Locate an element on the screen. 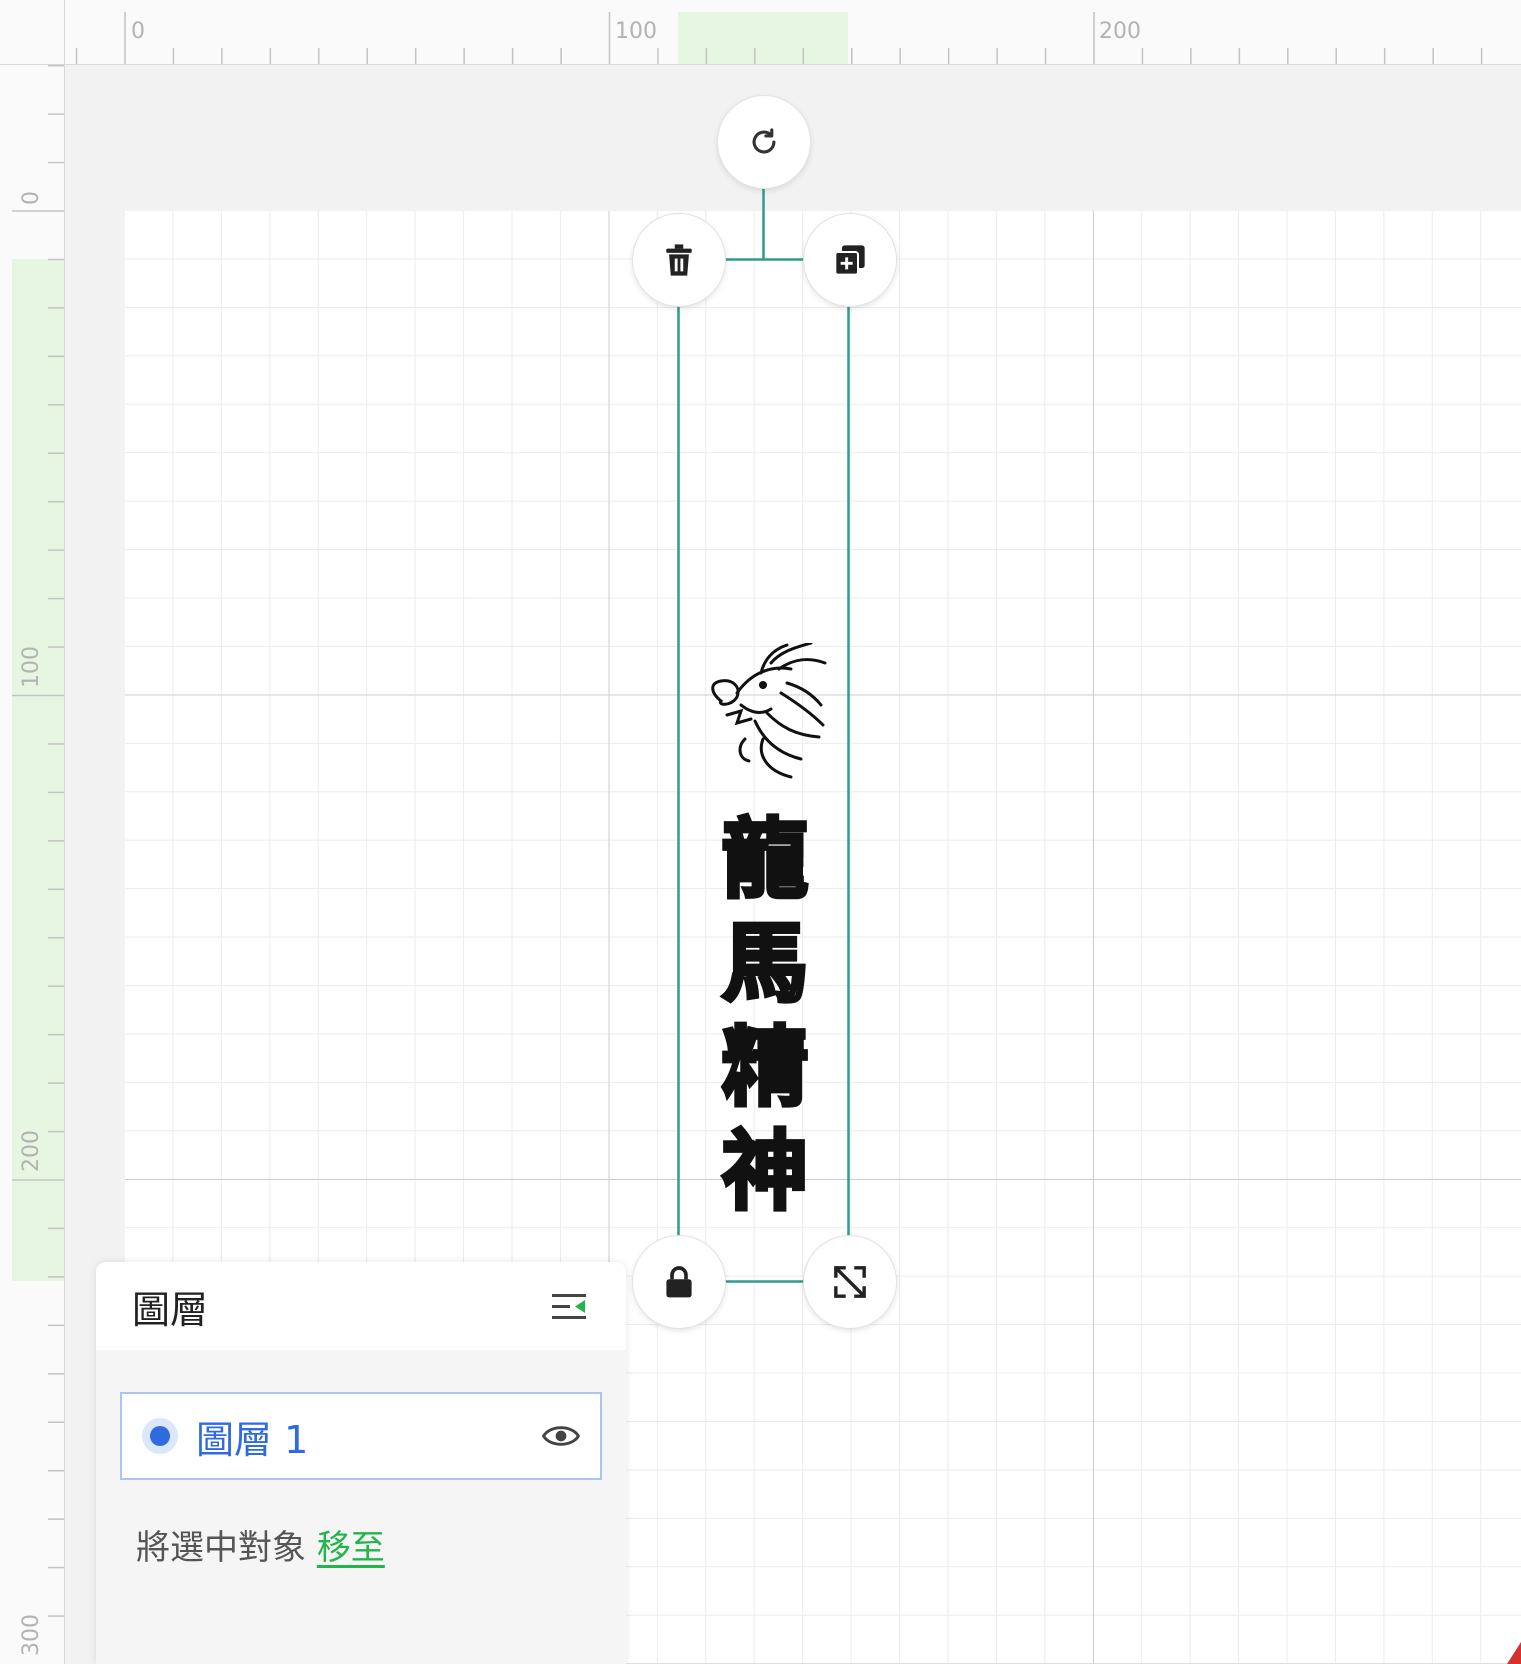 This screenshot has width=1521, height=1664. delete-button is located at coordinates (679, 260).